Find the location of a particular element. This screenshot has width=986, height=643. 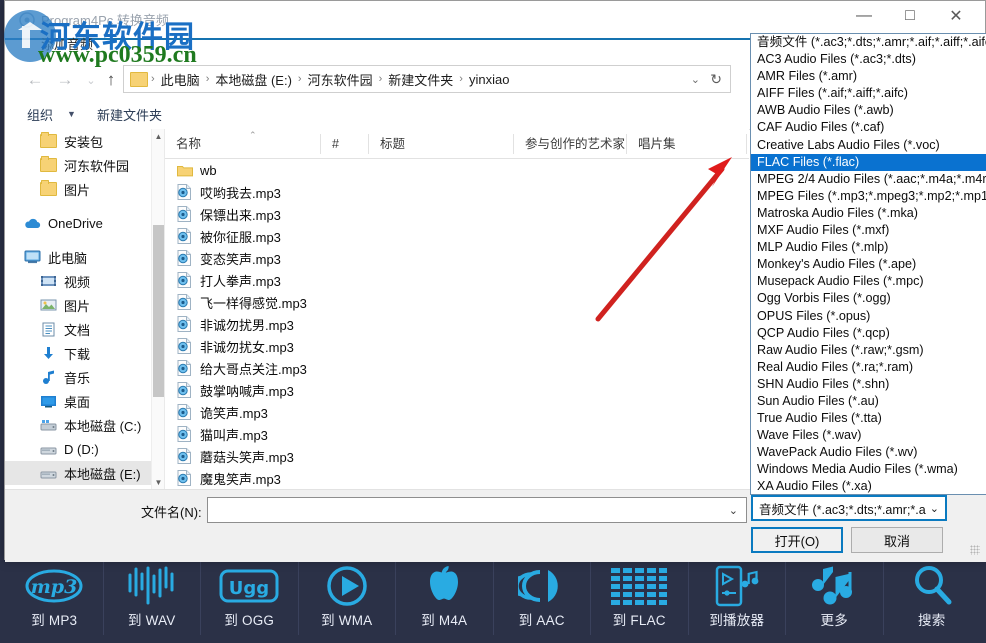

scrollbar-thumb is located at coordinates (158, 311).